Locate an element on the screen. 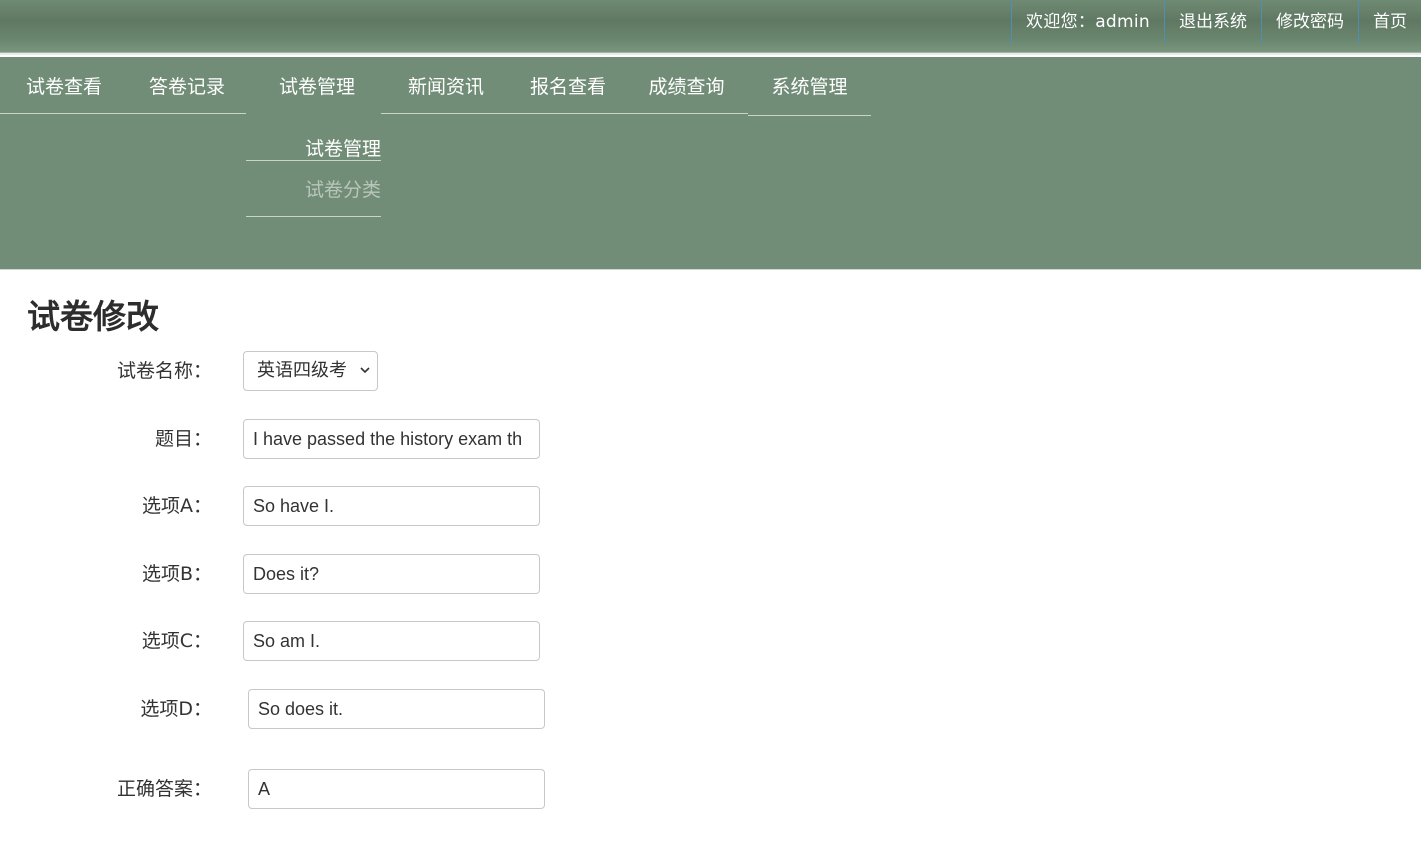 The image size is (1421, 844). top-header-bar: 欢迎您：admin 退出系统 修改密码 首页 is located at coordinates (710, 27).